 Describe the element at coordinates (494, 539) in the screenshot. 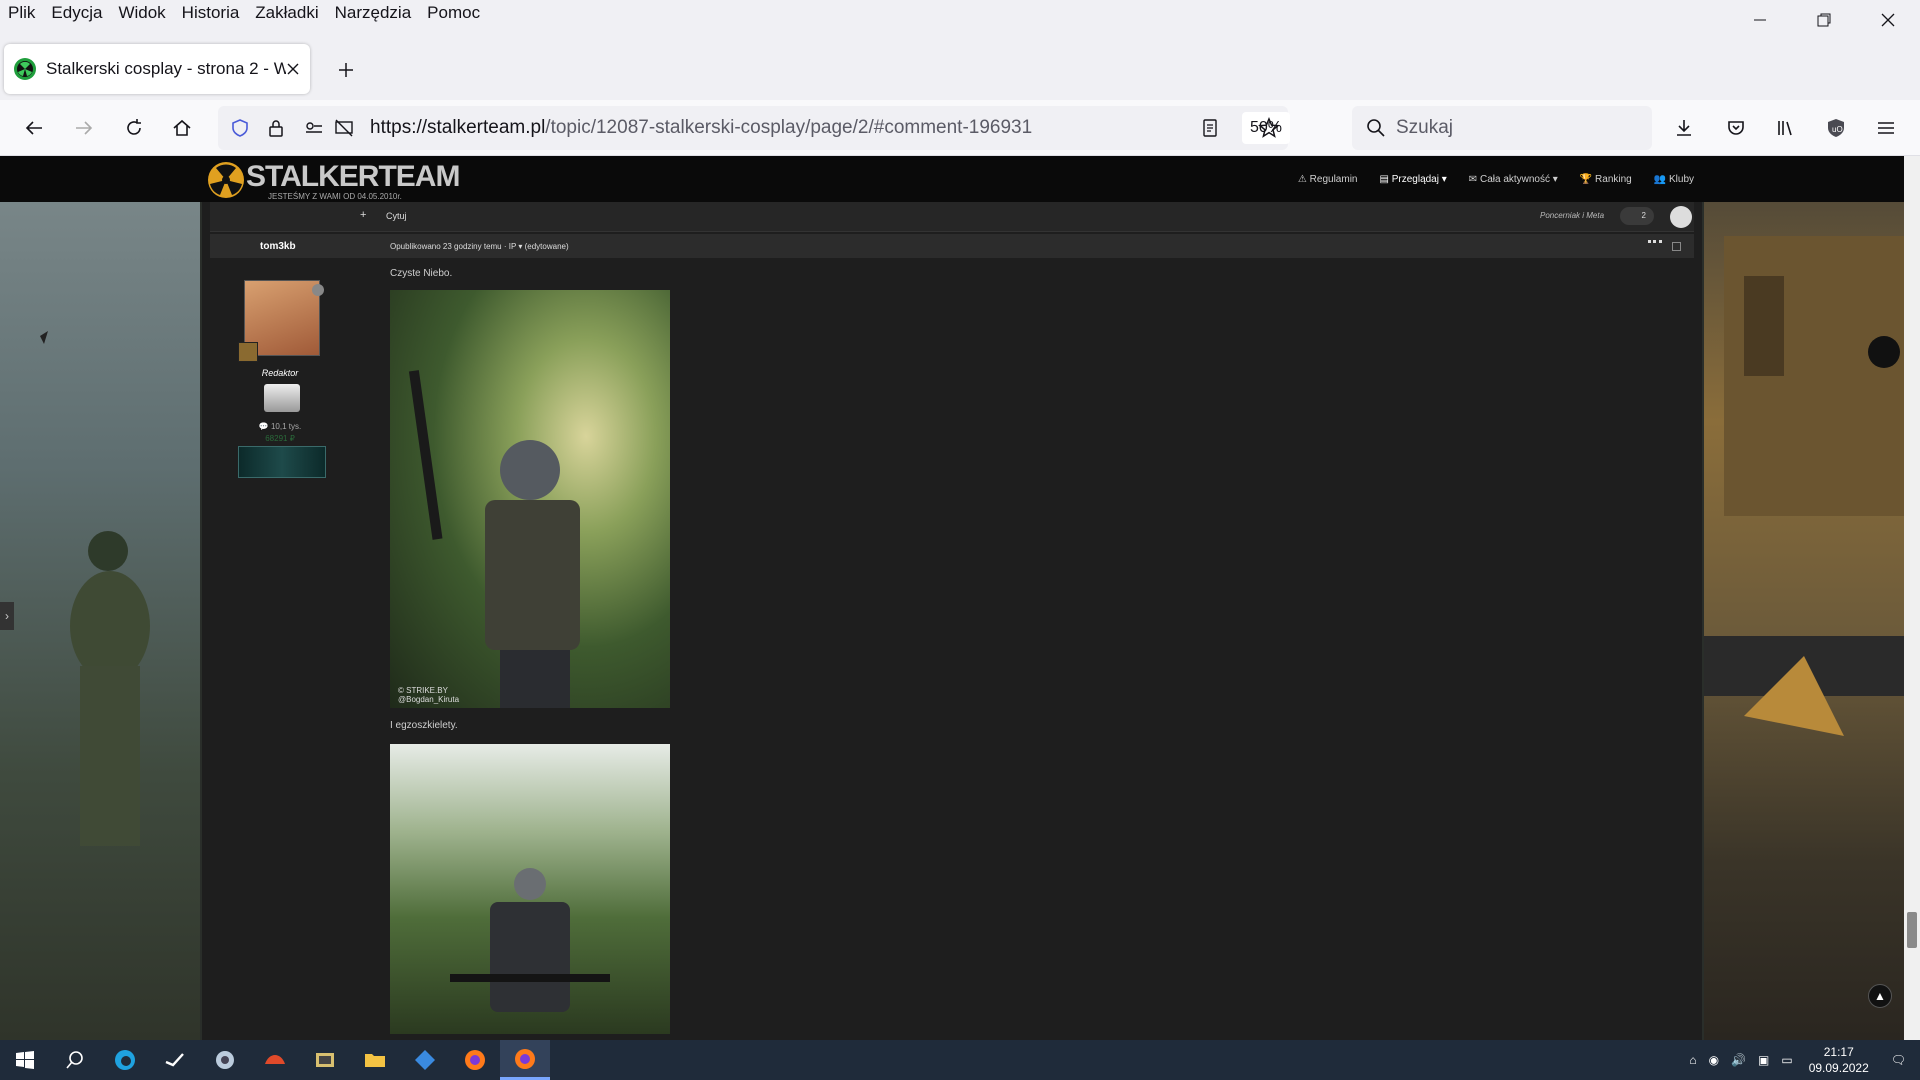

I see `soldier-figure-art` at that location.